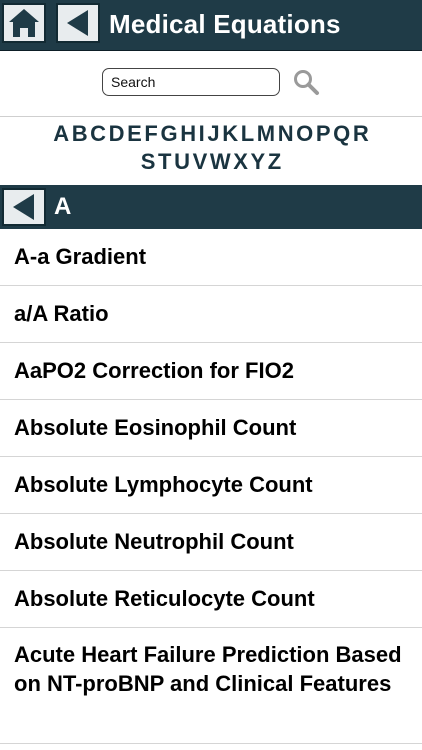 Image resolution: width=422 pixels, height=750 pixels. What do you see at coordinates (247, 134) in the screenshot?
I see `alphabet-letter: L` at bounding box center [247, 134].